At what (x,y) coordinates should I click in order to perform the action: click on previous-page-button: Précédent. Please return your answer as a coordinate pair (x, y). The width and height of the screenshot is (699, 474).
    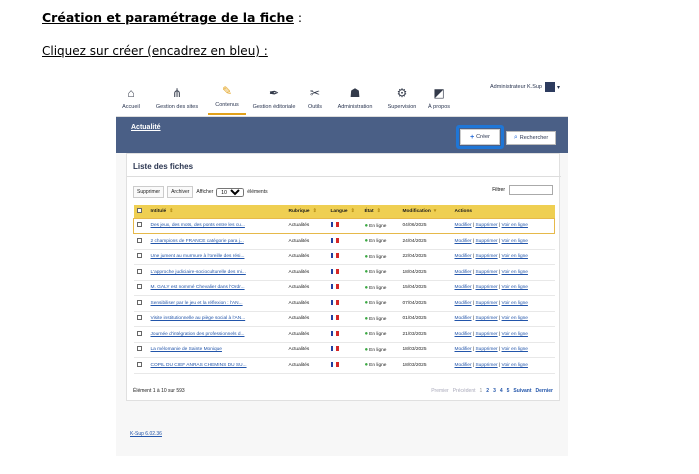
    Looking at the image, I should click on (464, 391).